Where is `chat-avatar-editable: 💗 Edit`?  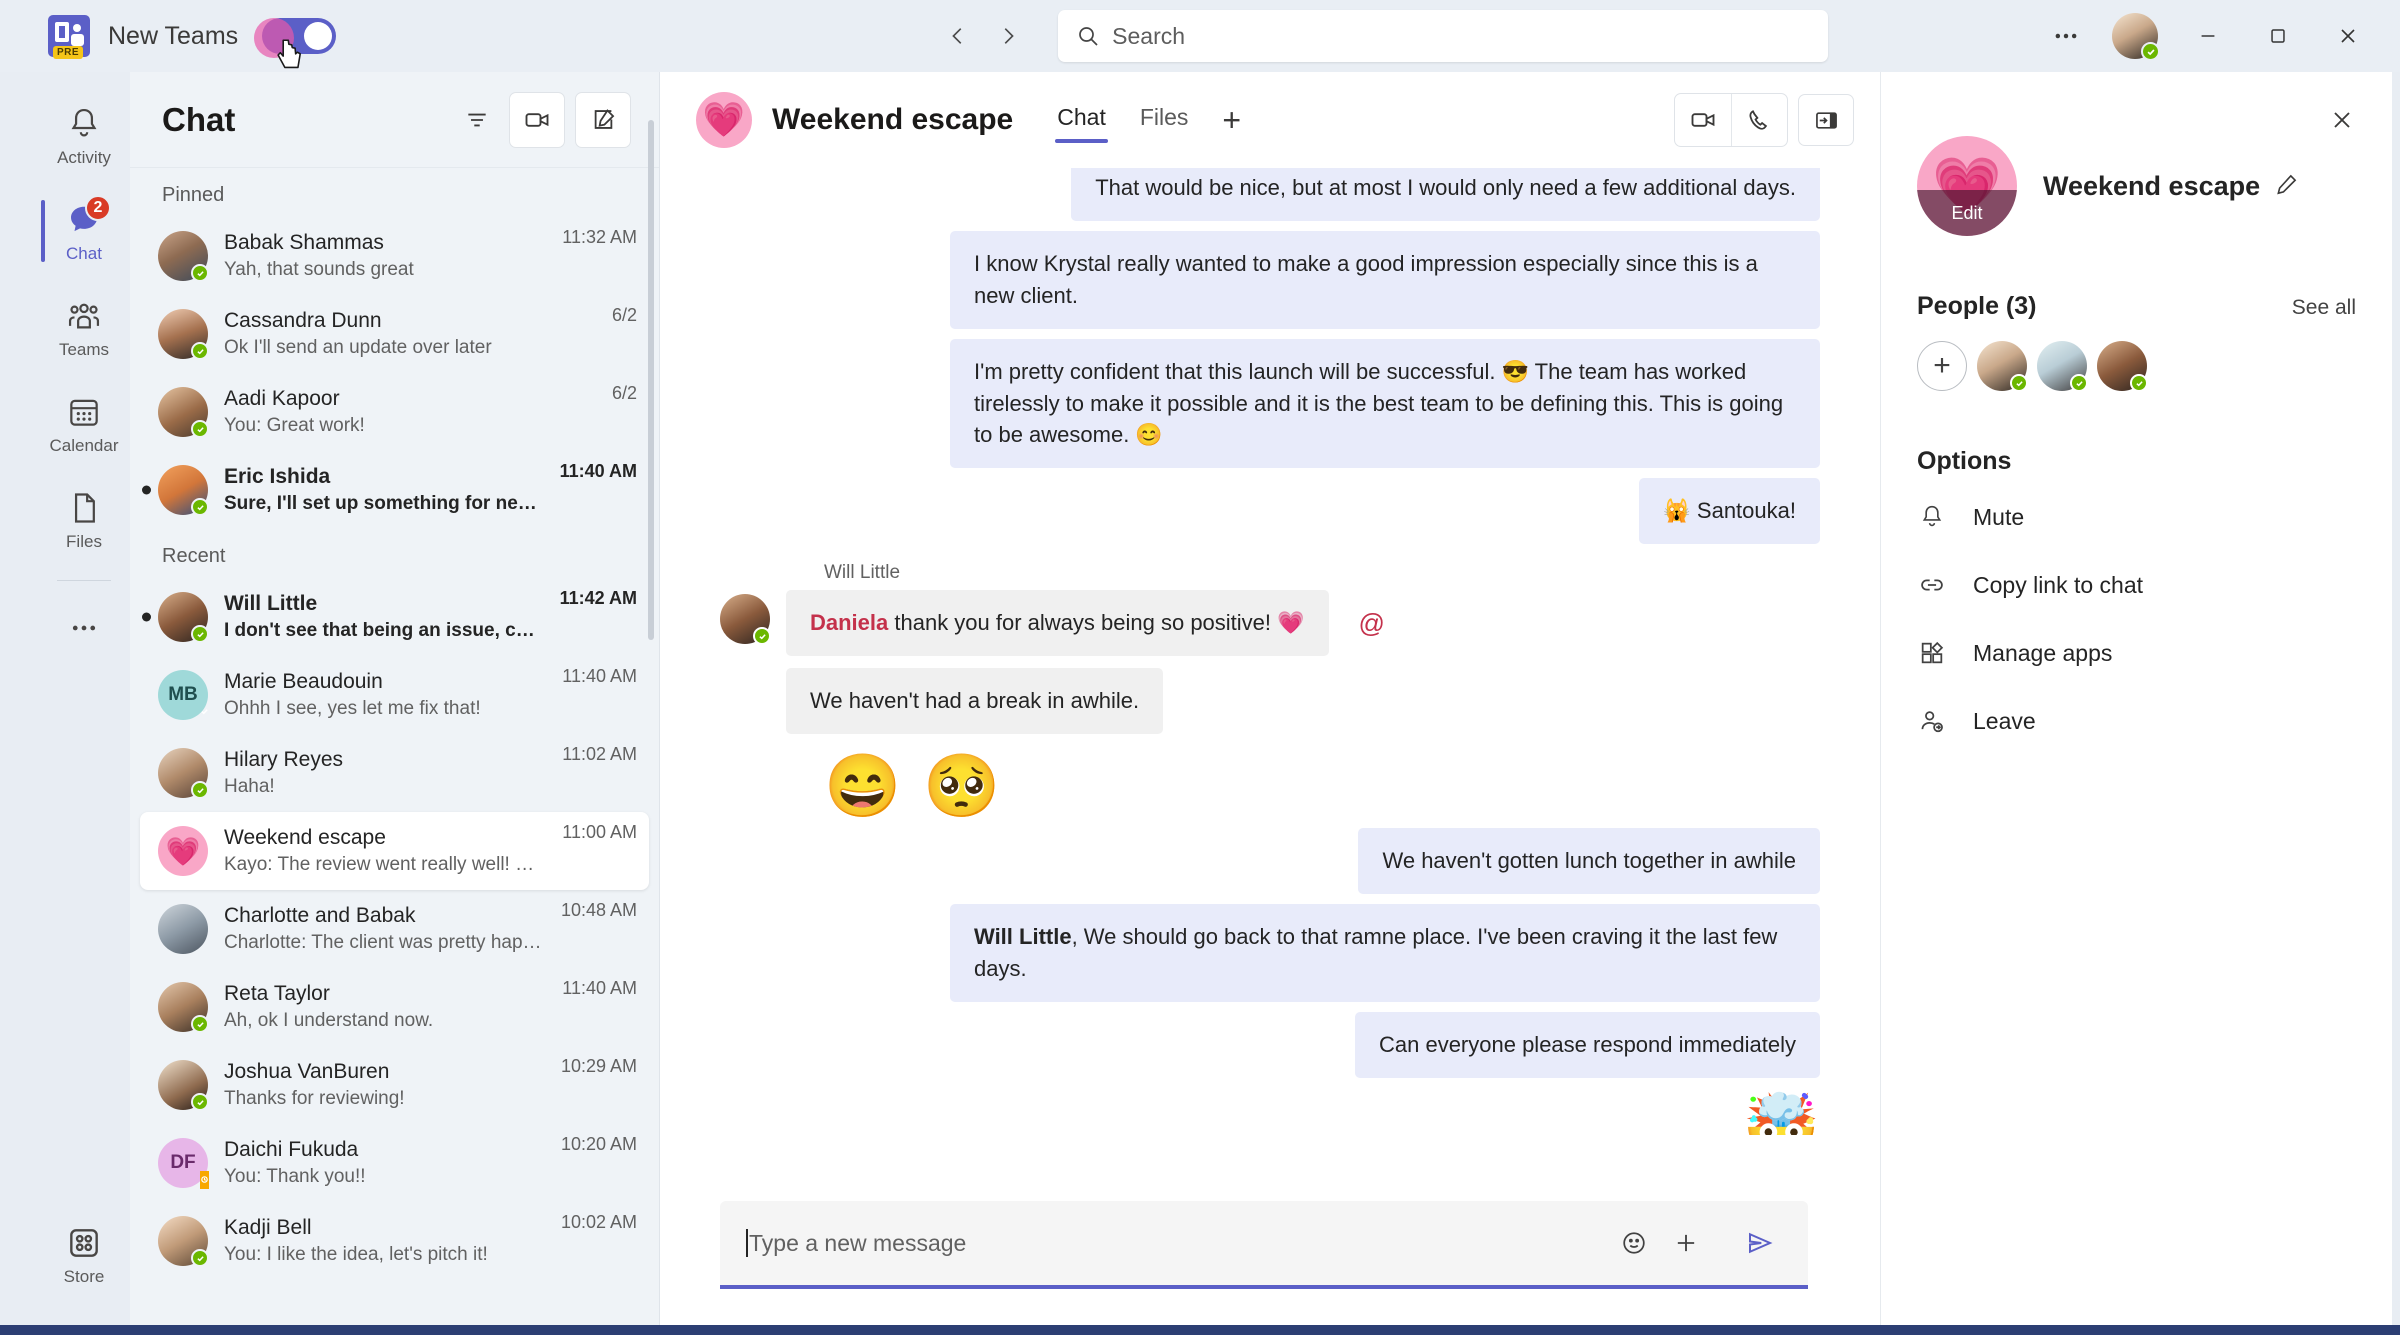
chat-avatar-editable: 💗 Edit is located at coordinates (1967, 186).